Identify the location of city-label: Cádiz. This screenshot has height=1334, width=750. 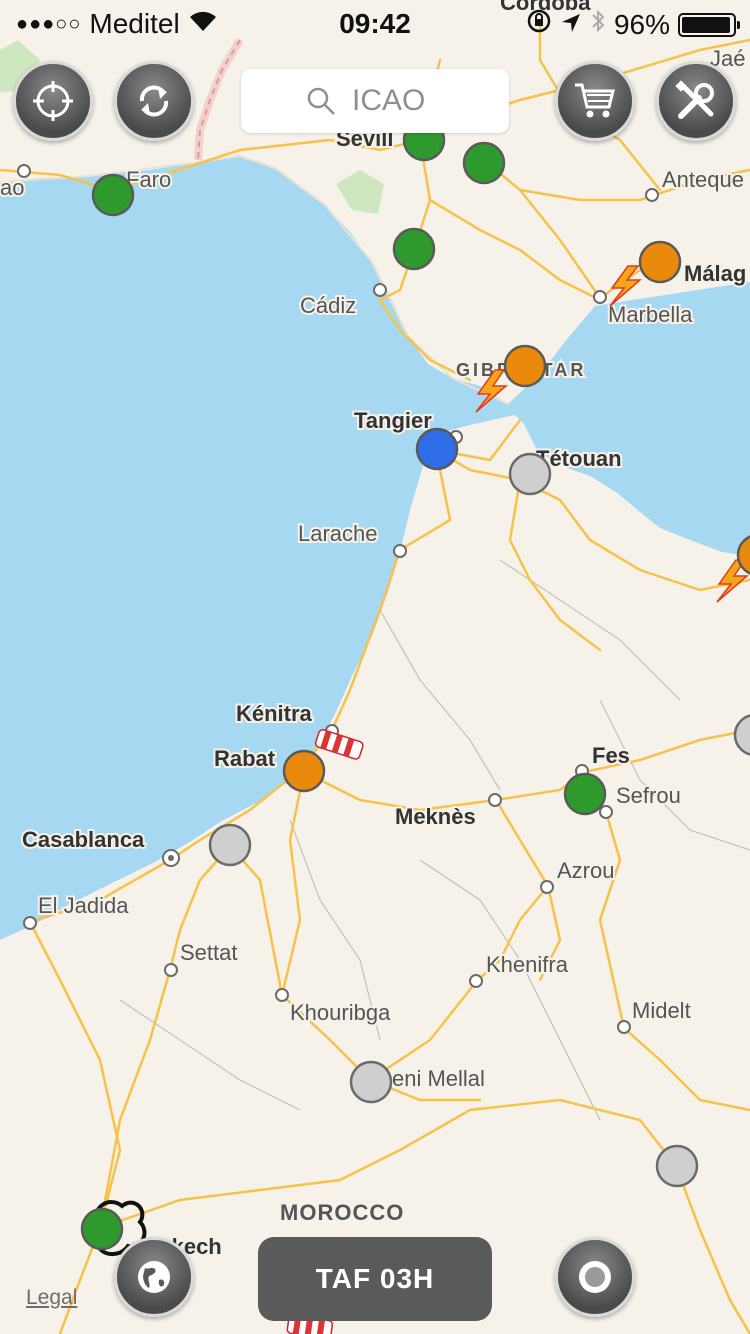
(328, 305).